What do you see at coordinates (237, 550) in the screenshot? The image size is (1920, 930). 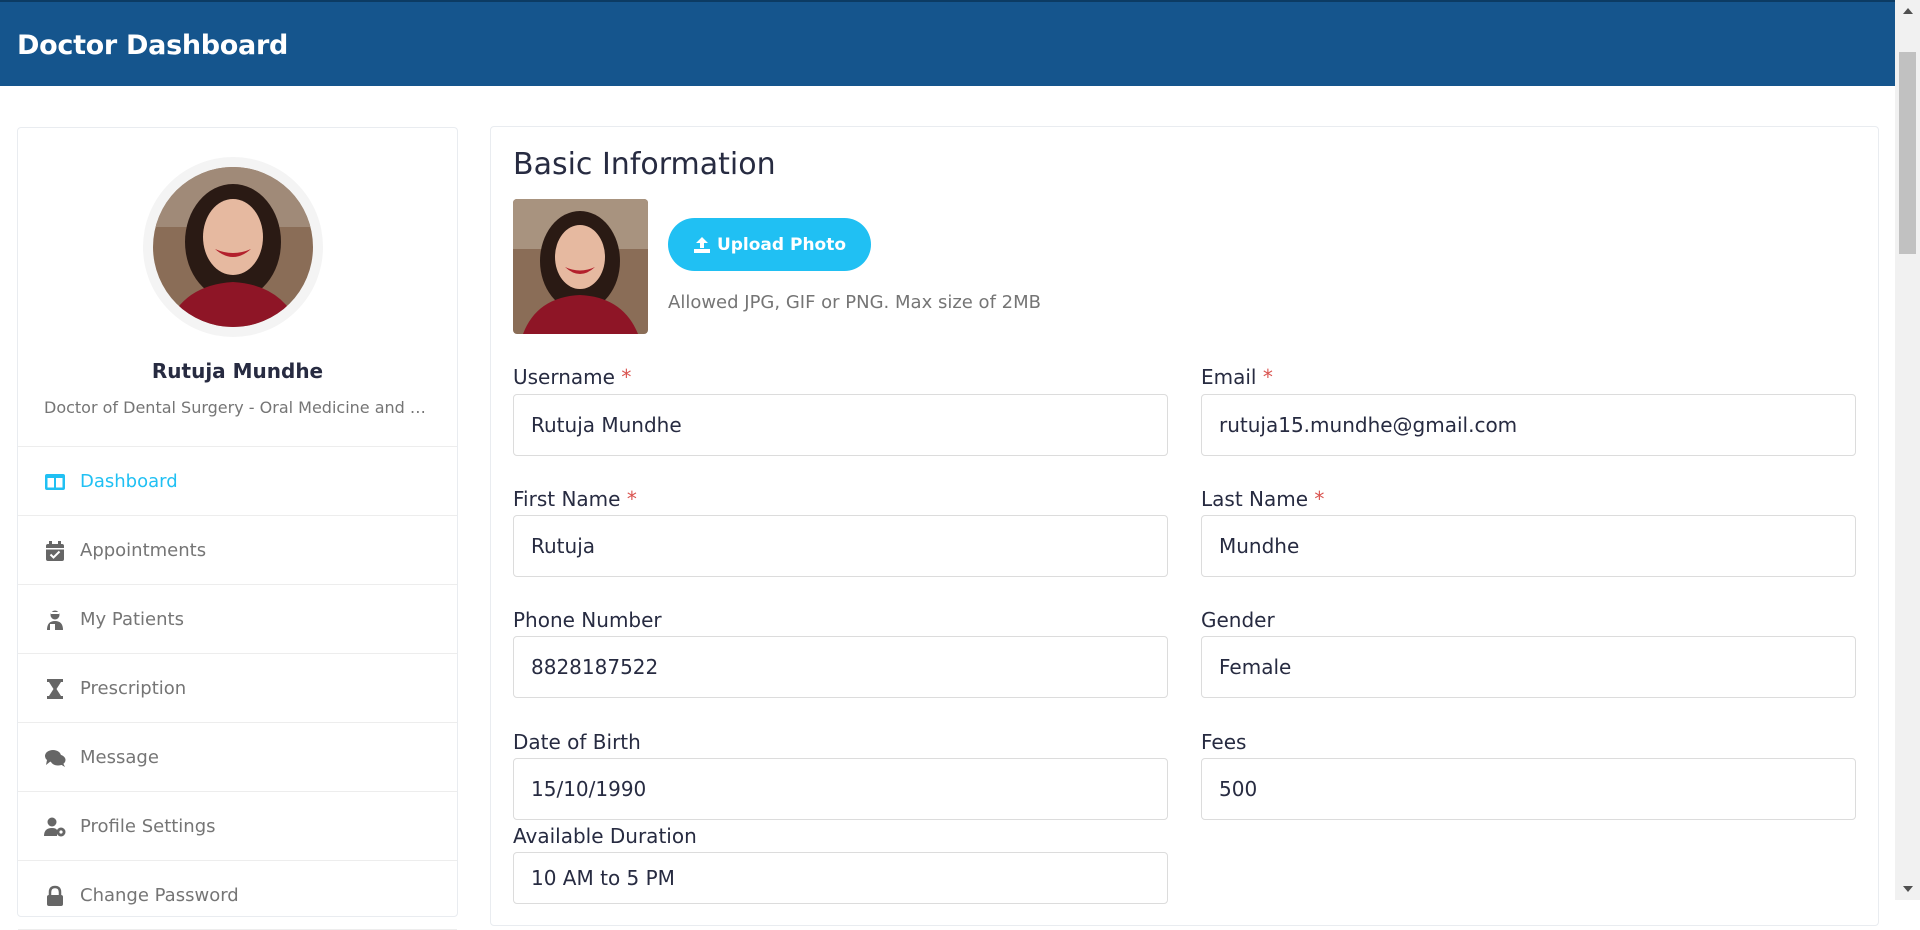 I see `sidebar-item-appointments: Appointments` at bounding box center [237, 550].